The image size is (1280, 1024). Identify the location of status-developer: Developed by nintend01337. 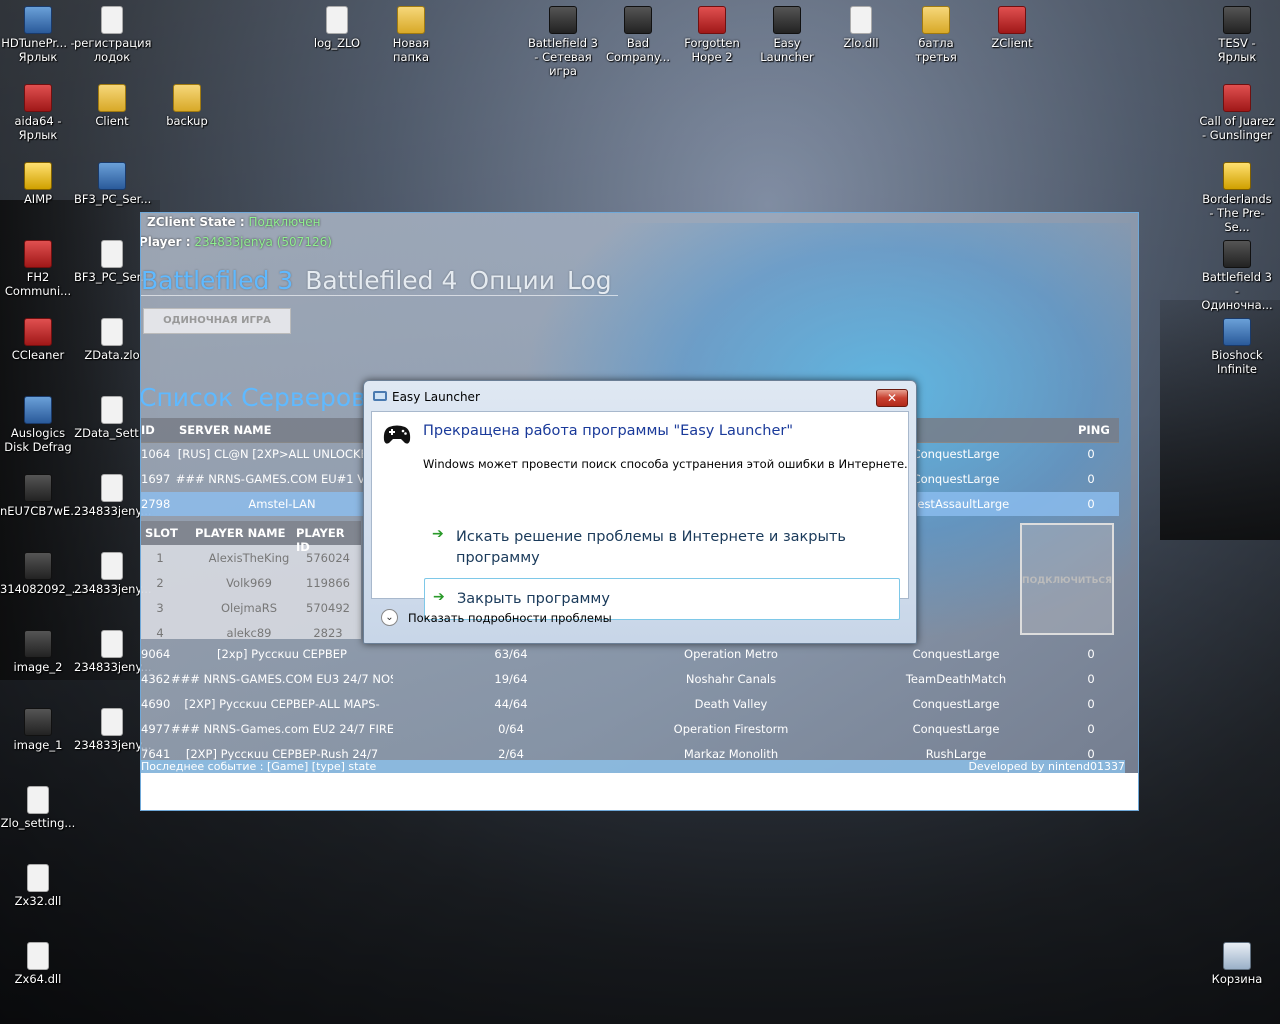
(1046, 766).